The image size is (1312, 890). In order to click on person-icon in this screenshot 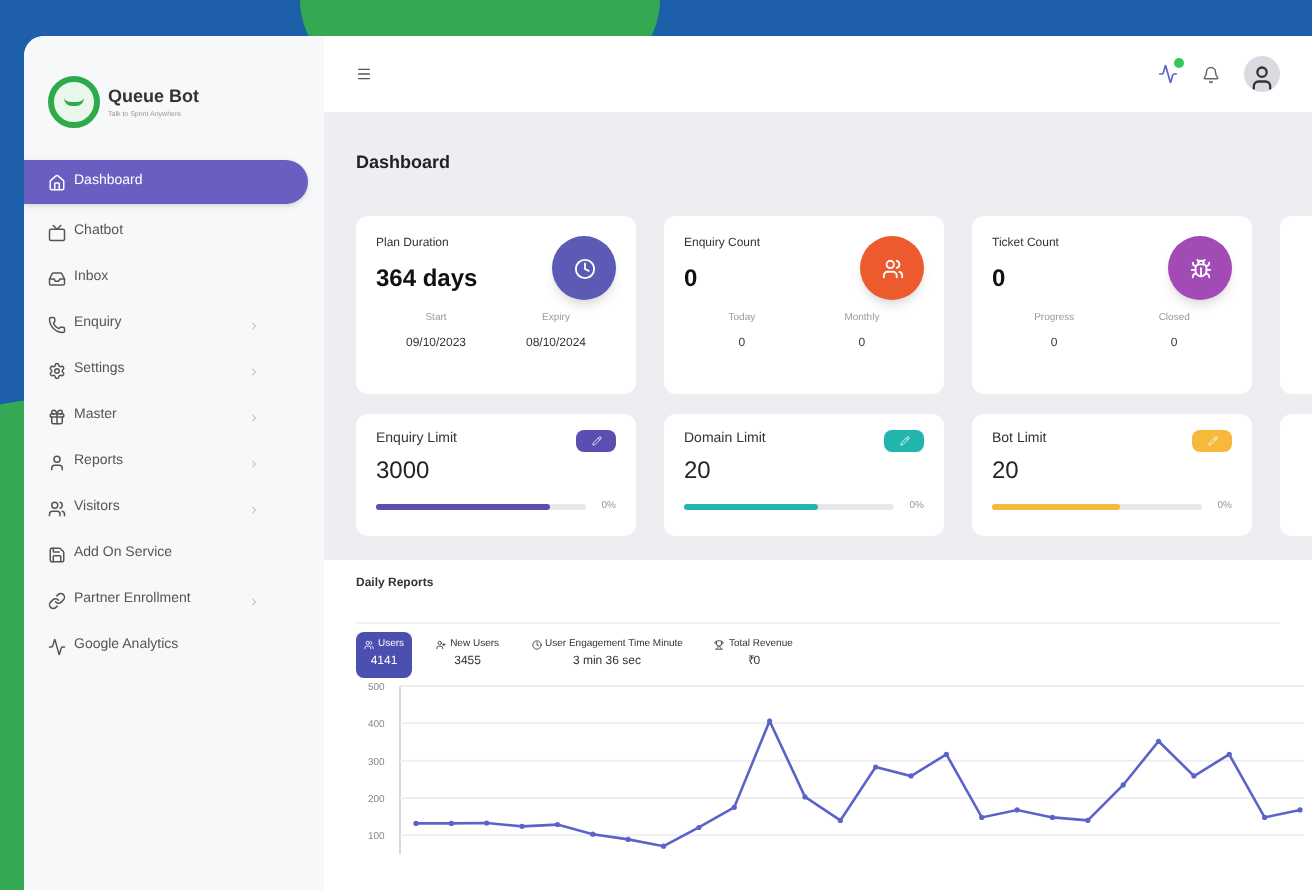, I will do `click(57, 463)`.